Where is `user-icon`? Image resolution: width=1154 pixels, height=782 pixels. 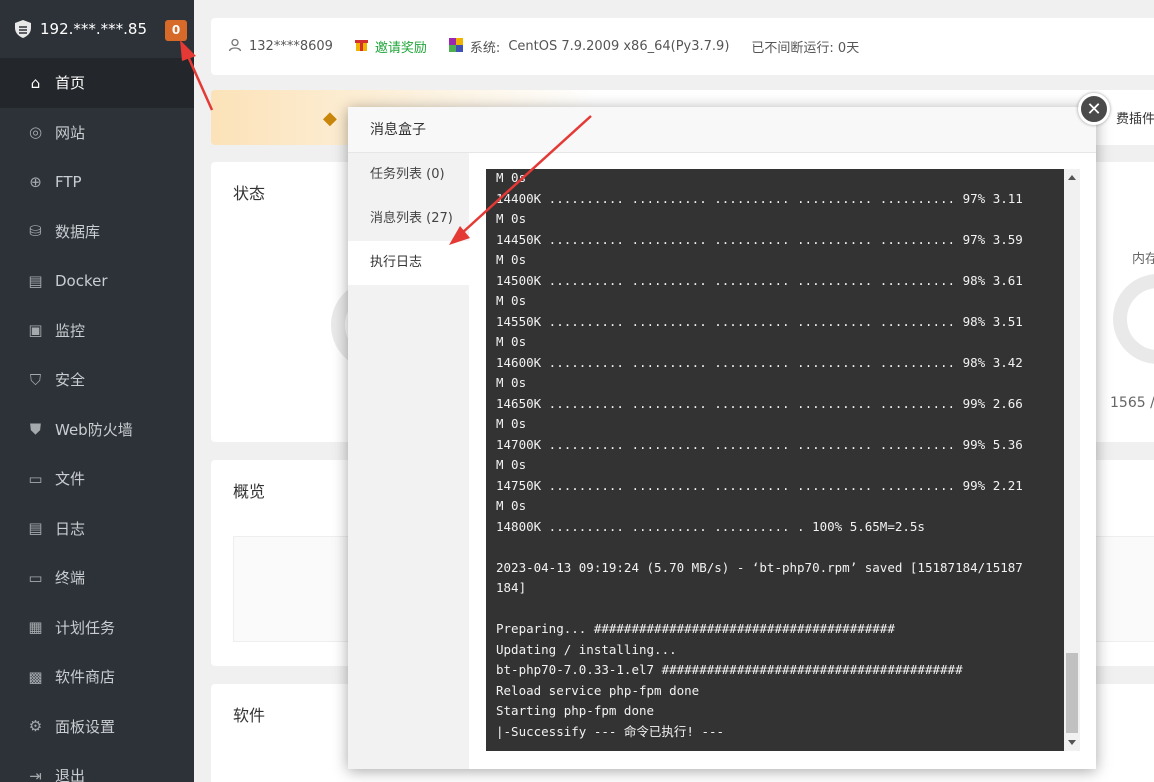 user-icon is located at coordinates (235, 47).